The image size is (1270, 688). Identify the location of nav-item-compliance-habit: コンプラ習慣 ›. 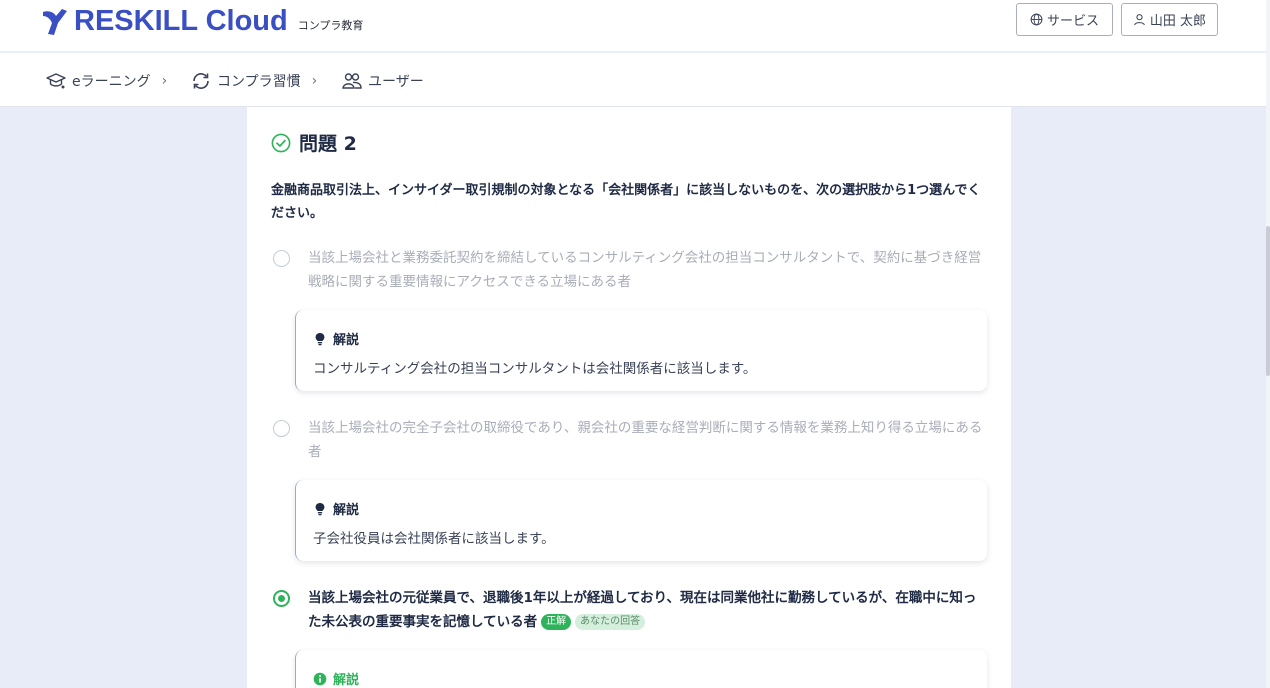
(253, 81).